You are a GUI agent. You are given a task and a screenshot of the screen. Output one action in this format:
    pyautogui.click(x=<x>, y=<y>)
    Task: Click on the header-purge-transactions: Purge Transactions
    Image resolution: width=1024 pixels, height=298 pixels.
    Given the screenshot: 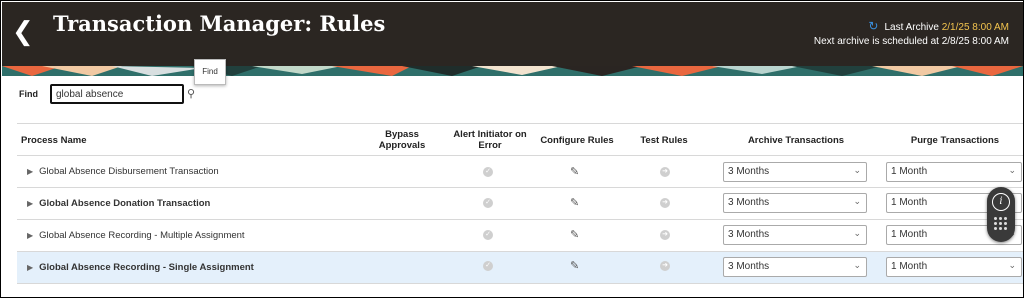 What is the action you would take?
    pyautogui.click(x=955, y=140)
    